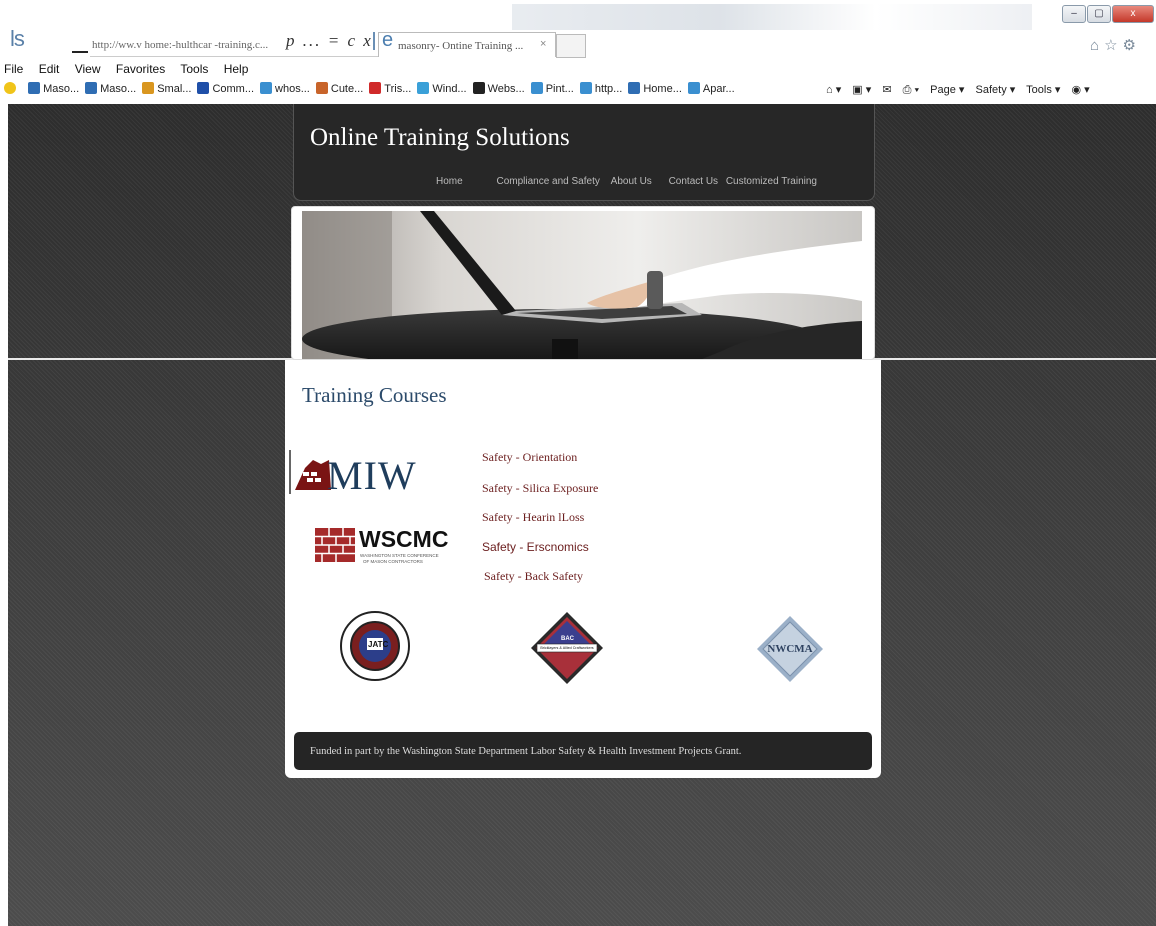  What do you see at coordinates (329, 41) in the screenshot?
I see `address-controls: p ... = c x` at bounding box center [329, 41].